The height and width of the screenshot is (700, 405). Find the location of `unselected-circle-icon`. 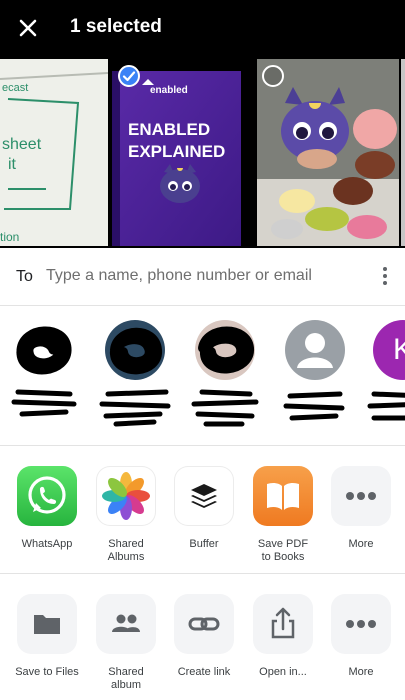

unselected-circle-icon is located at coordinates (273, 76).